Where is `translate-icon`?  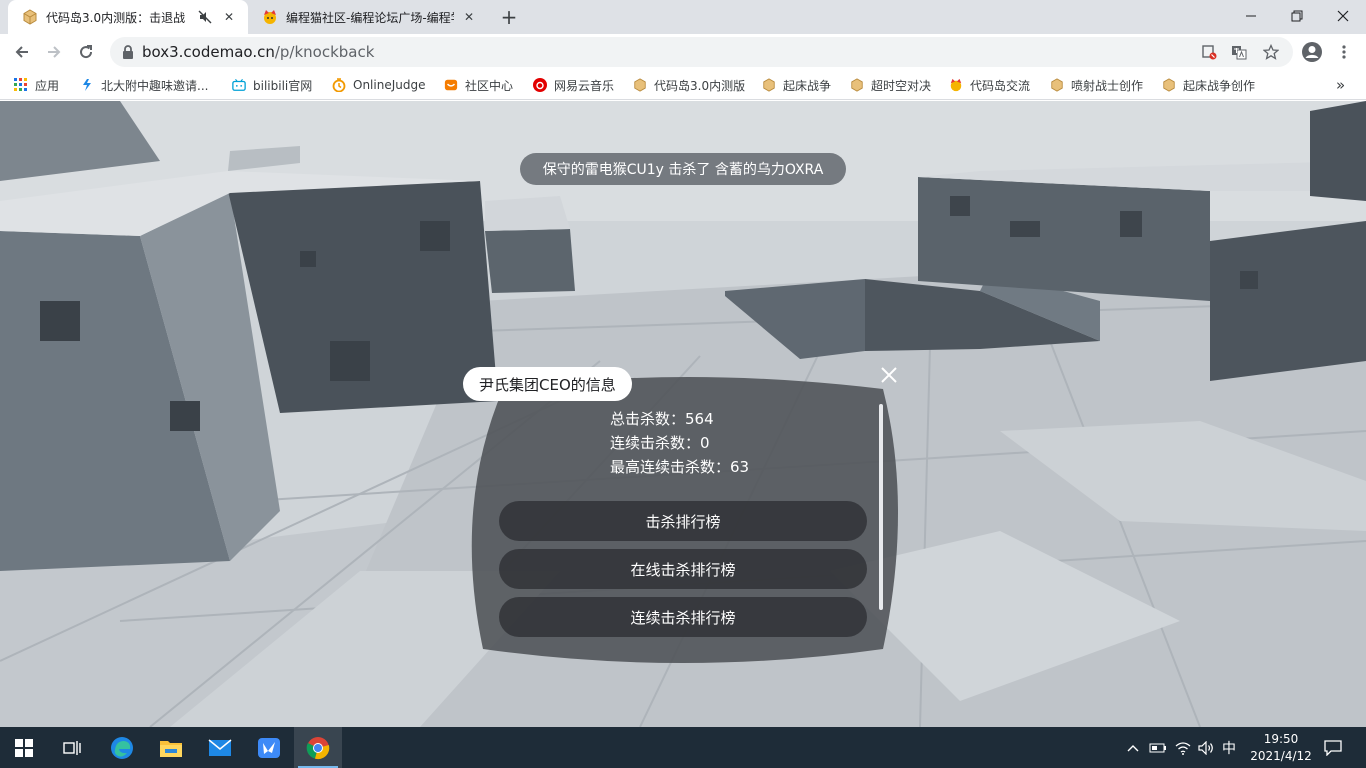
translate-icon is located at coordinates (1239, 52).